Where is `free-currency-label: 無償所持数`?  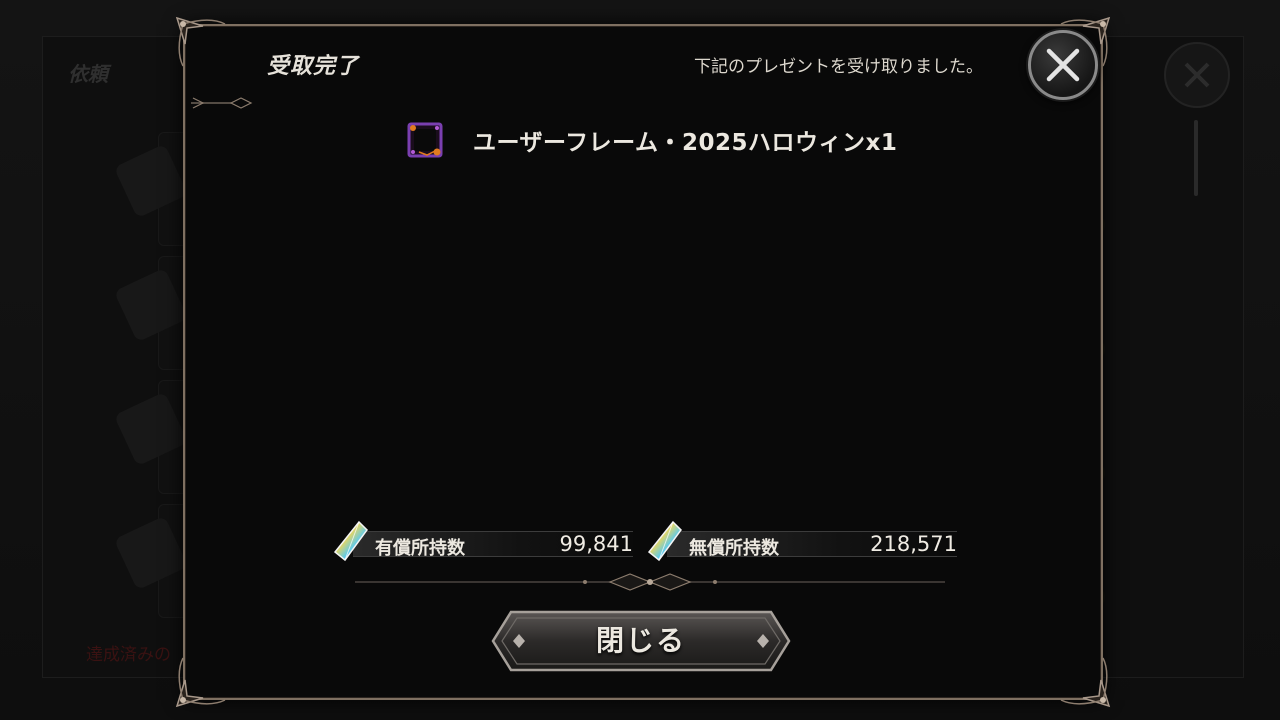 free-currency-label: 無償所持数 is located at coordinates (734, 548).